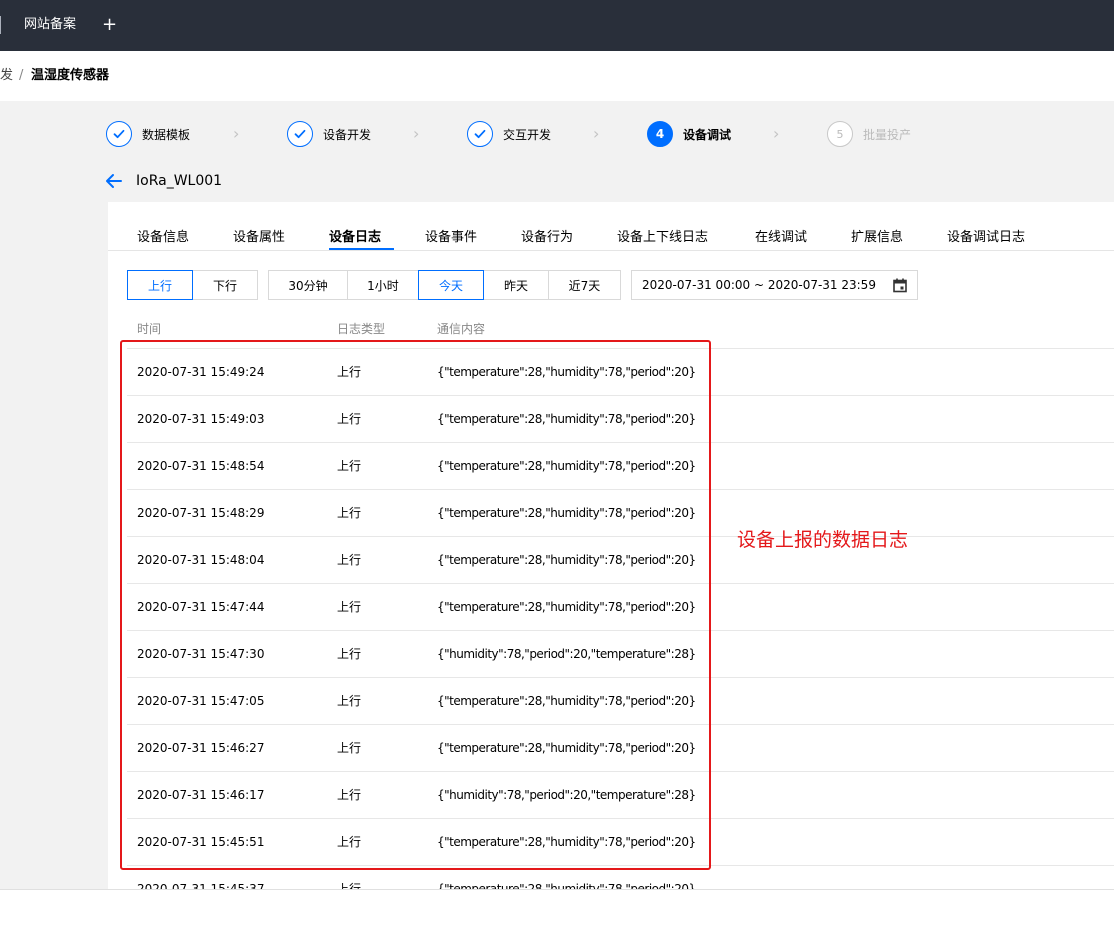 This screenshot has height=926, width=1114. Describe the element at coordinates (109, 25) in the screenshot. I see `add-tab-button: +` at that location.